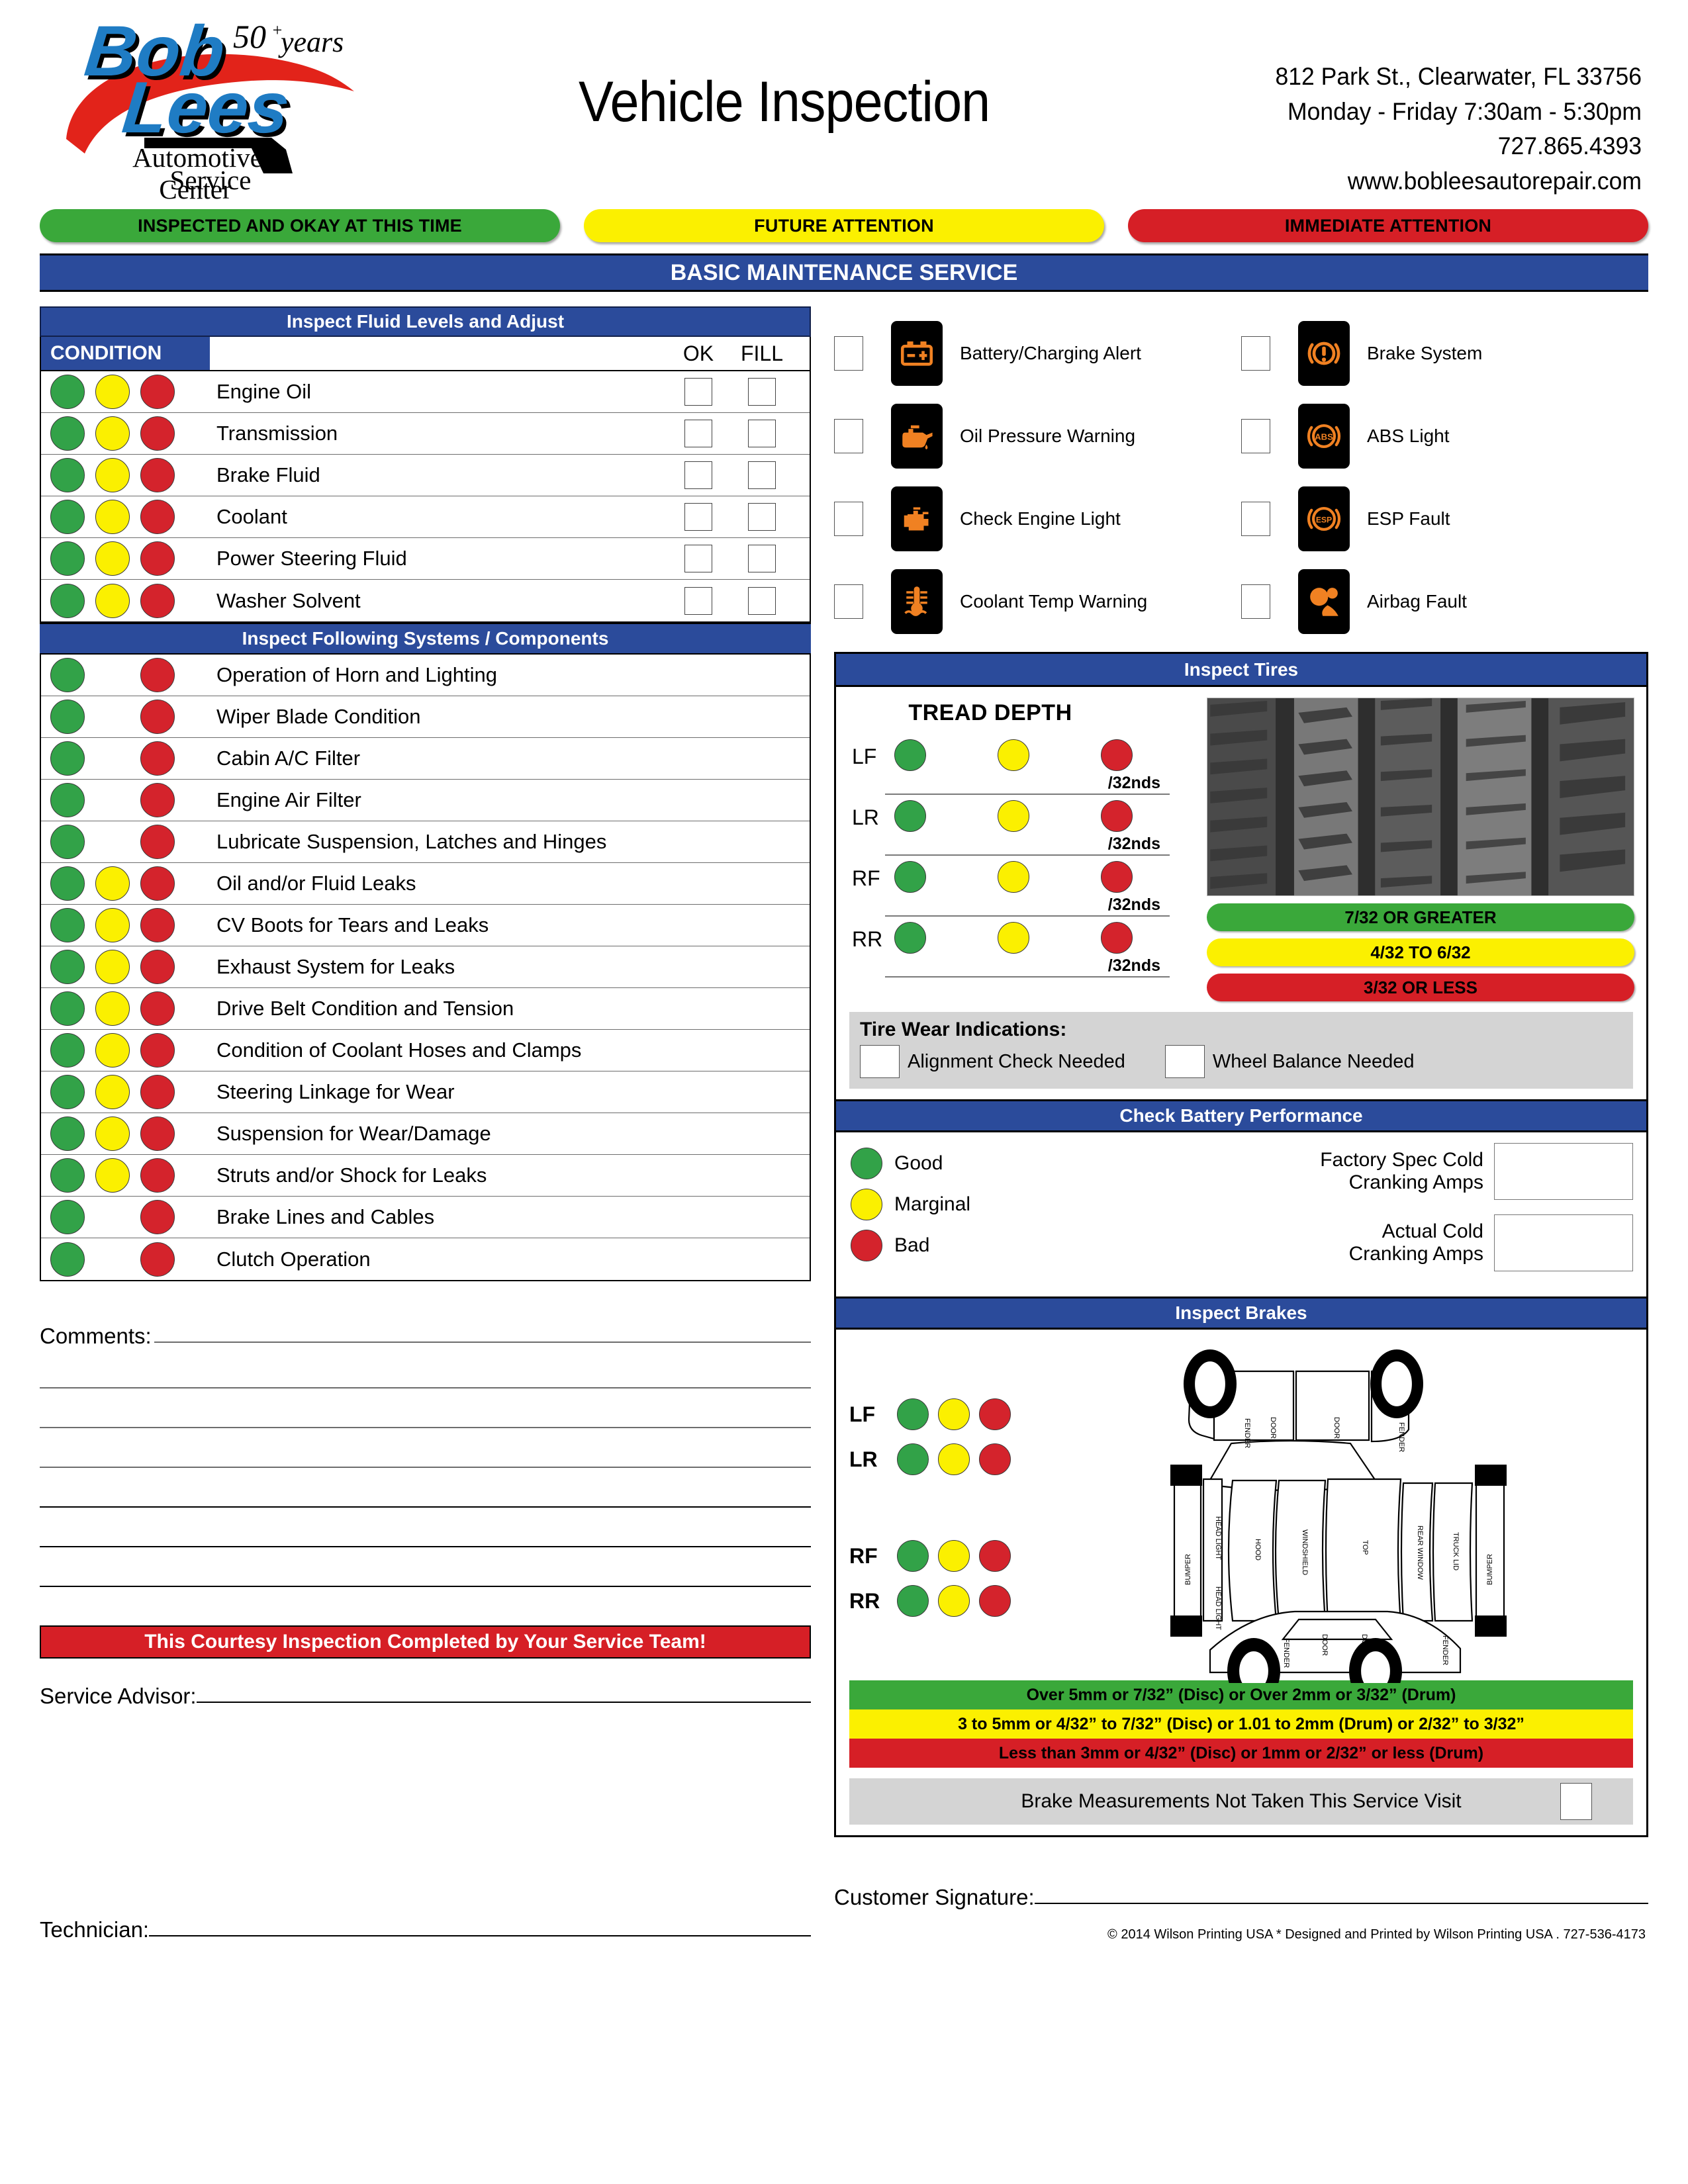 This screenshot has height=2184, width=1688. I want to click on service-advisor-field: Service Advisor:, so click(425, 1696).